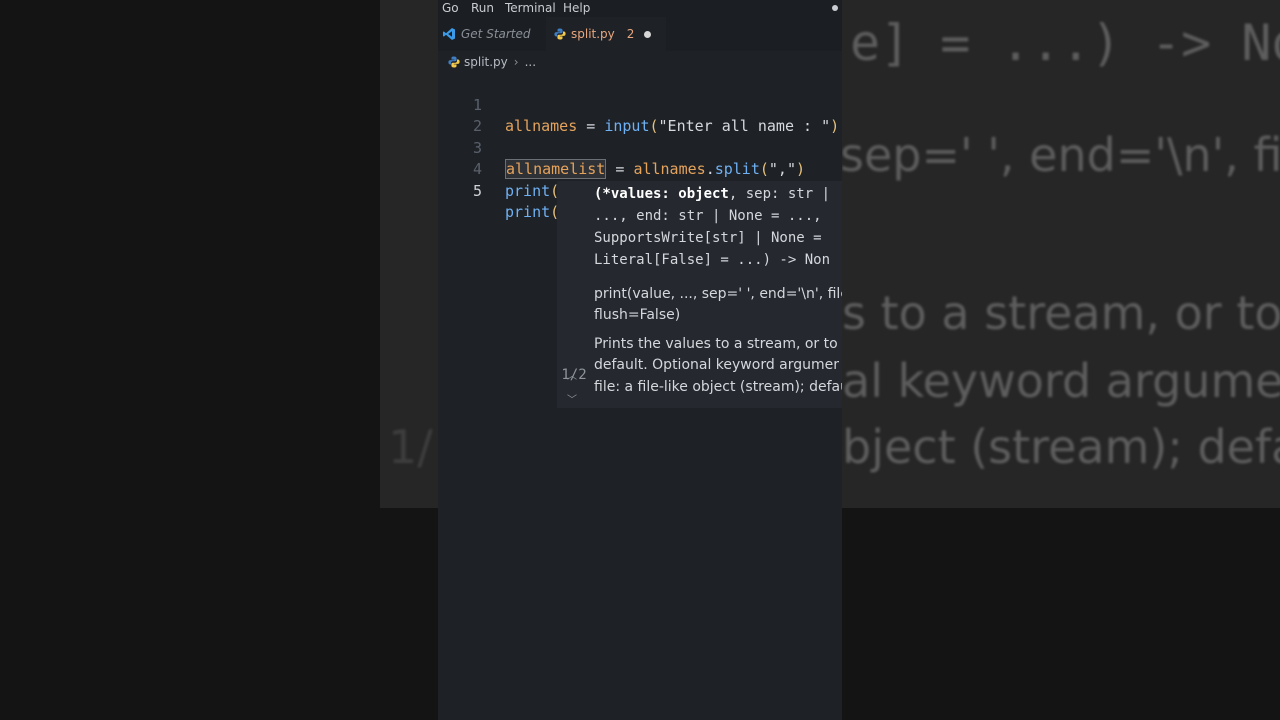  Describe the element at coordinates (630, 34) in the screenshot. I see `problems-count-badge: 2` at that location.